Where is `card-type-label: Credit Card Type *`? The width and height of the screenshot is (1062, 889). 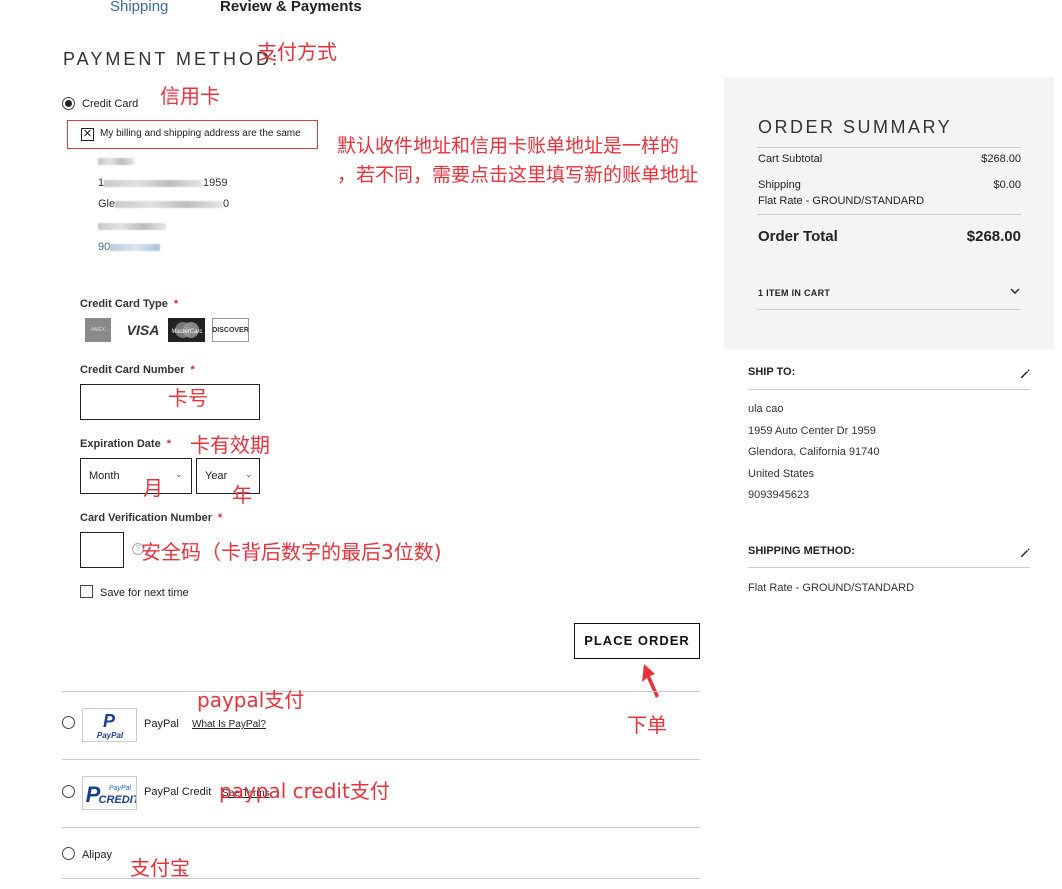 card-type-label: Credit Card Type * is located at coordinates (129, 304).